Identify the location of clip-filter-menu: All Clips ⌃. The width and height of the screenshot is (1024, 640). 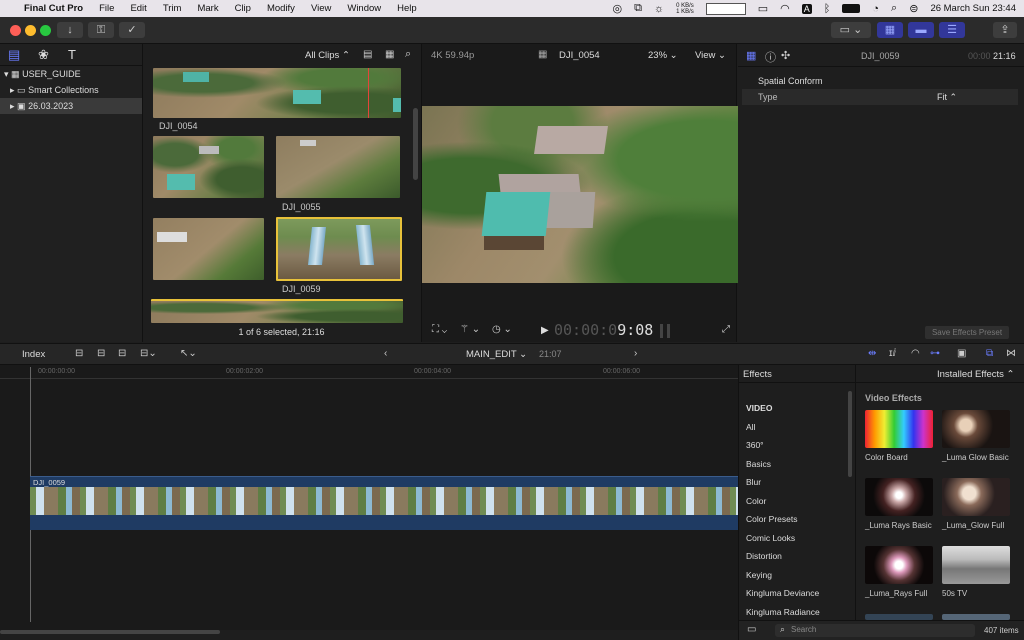
(327, 55).